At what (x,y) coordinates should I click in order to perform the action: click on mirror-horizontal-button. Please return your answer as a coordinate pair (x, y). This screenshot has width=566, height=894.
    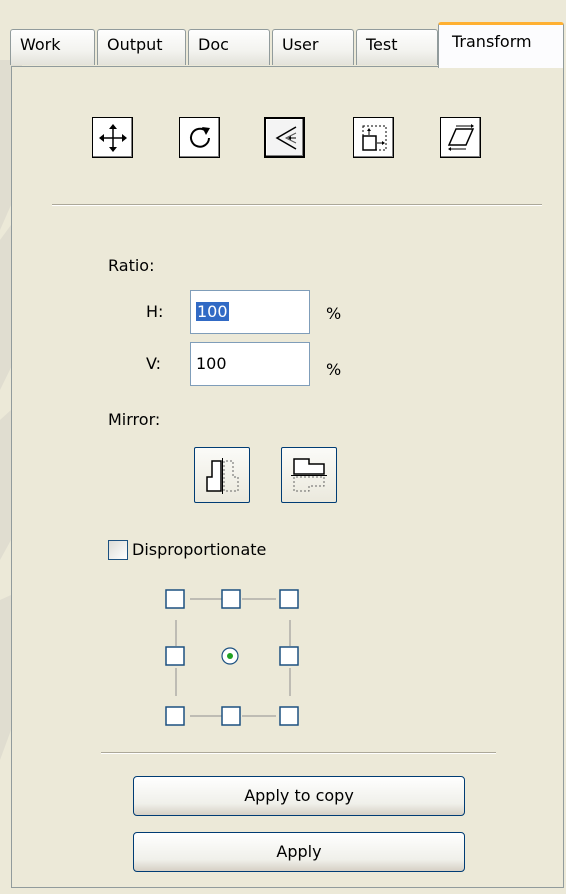
    Looking at the image, I should click on (222, 475).